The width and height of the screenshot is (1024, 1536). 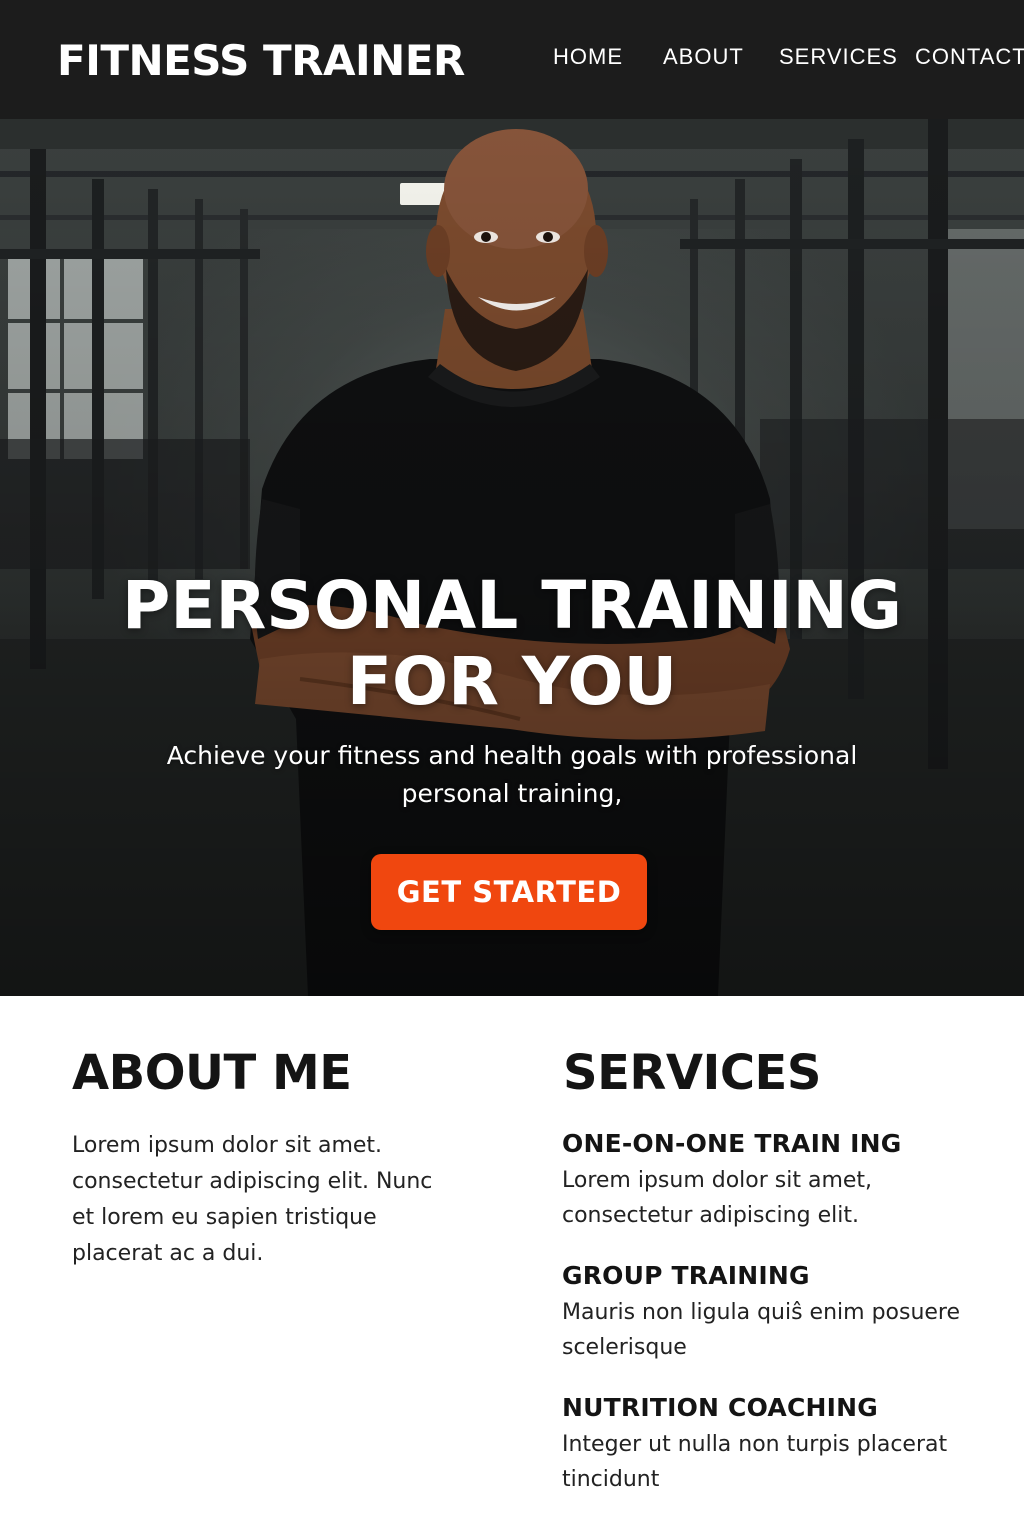 What do you see at coordinates (512, 681) in the screenshot?
I see `hero-title-line-2: FOR YOU` at bounding box center [512, 681].